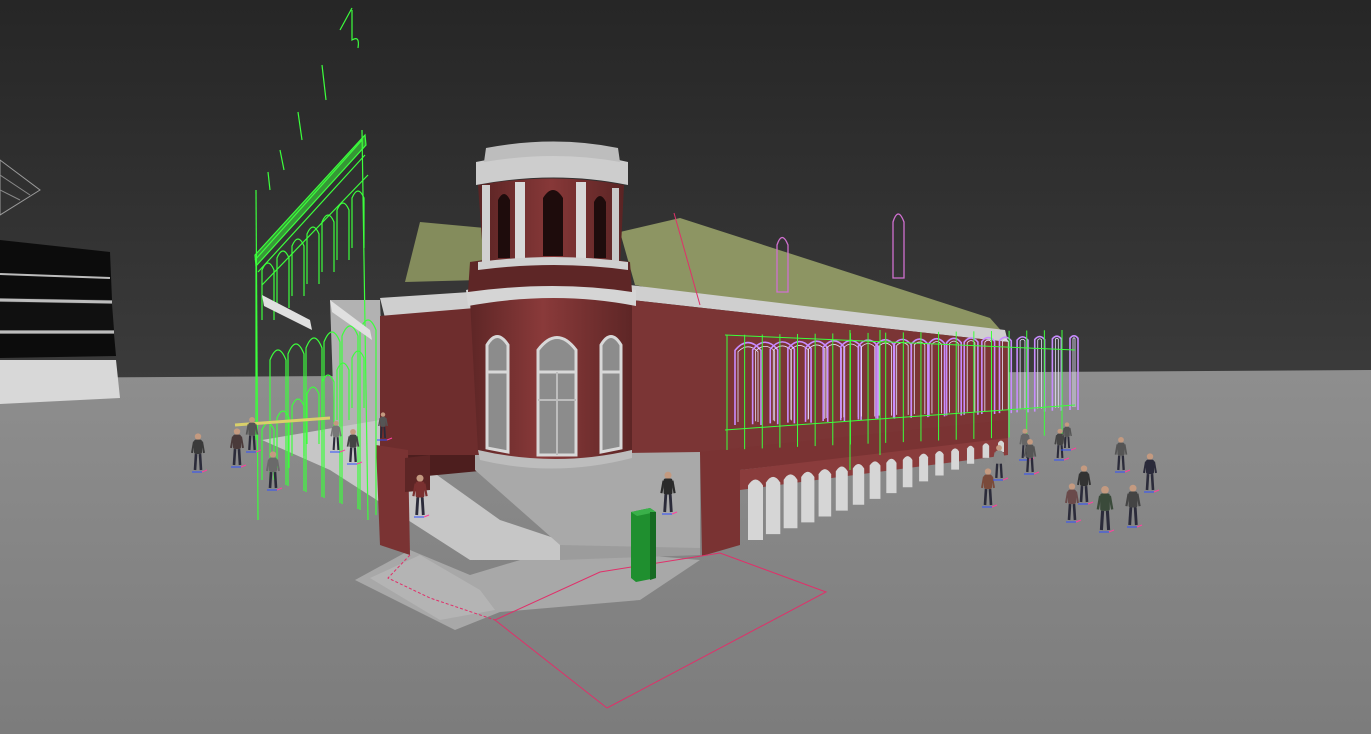  What do you see at coordinates (551, 305) in the screenshot?
I see `tower` at bounding box center [551, 305].